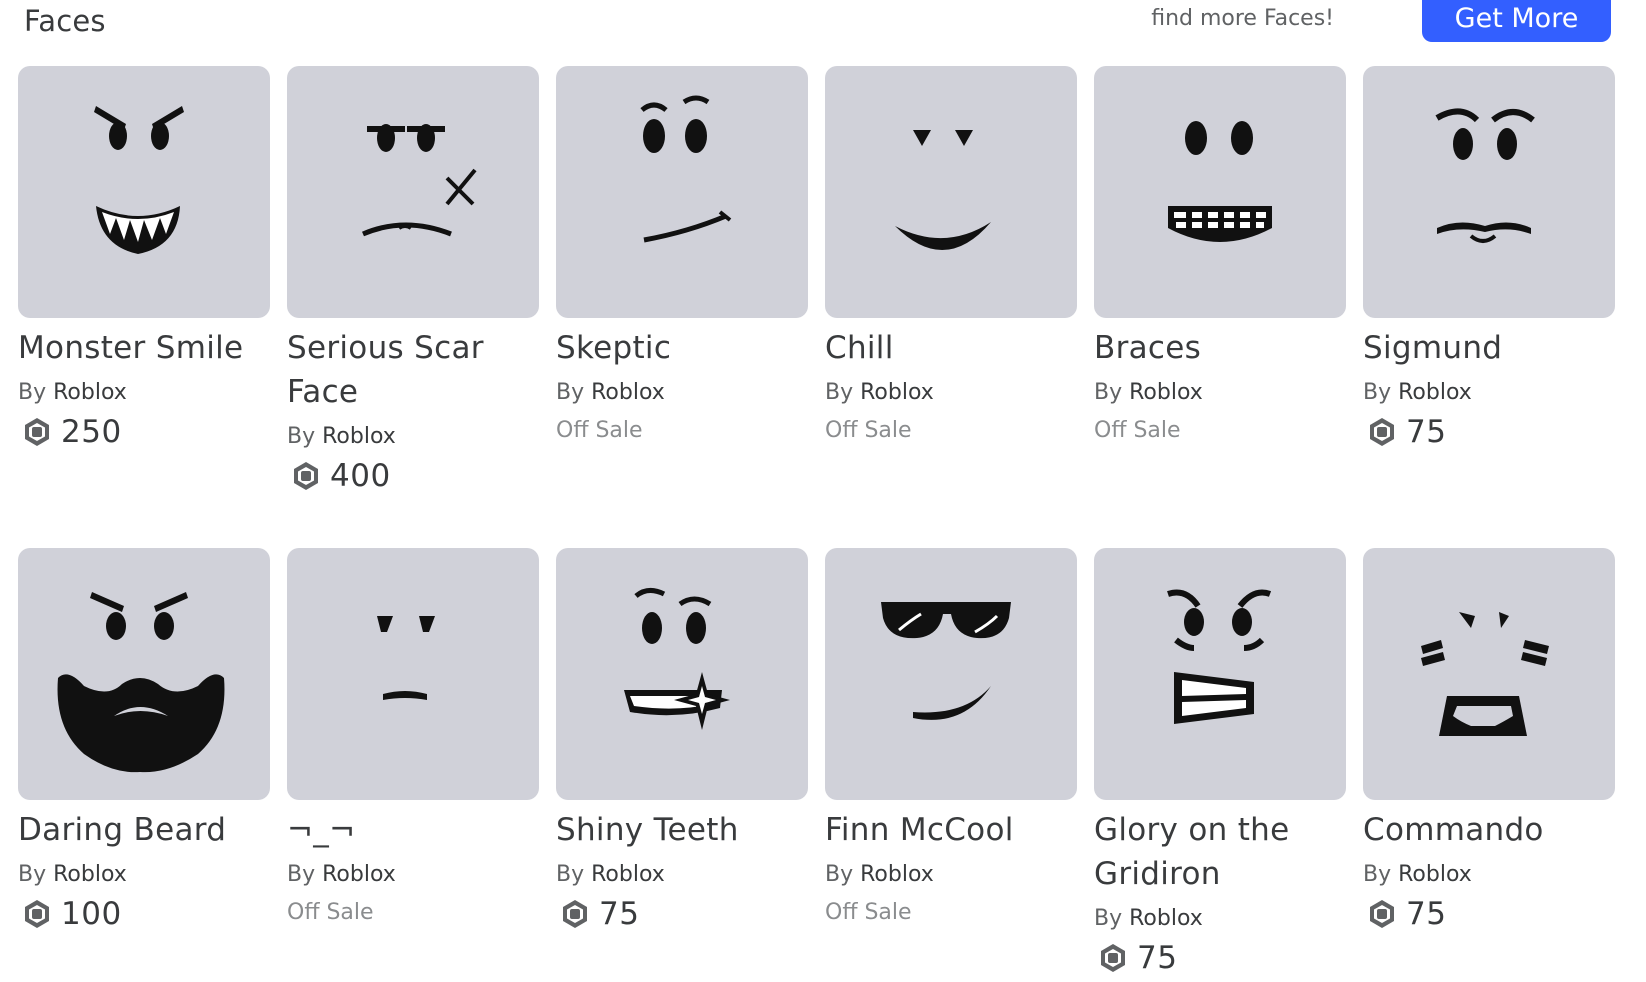  Describe the element at coordinates (139, 180) in the screenshot. I see `monster-smile-face-icon` at that location.